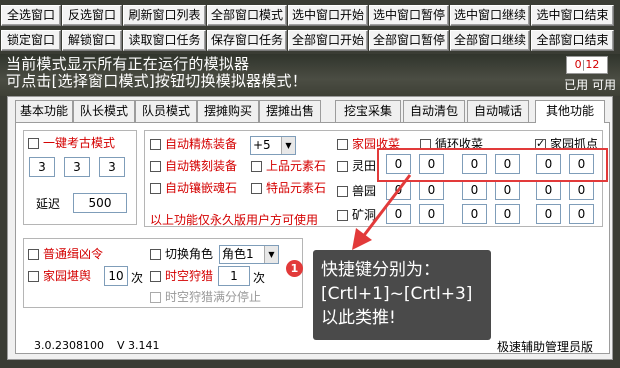 Image resolution: width=620 pixels, height=368 pixels. I want to click on top-element-checkbox: 上品元素石, so click(288, 166).